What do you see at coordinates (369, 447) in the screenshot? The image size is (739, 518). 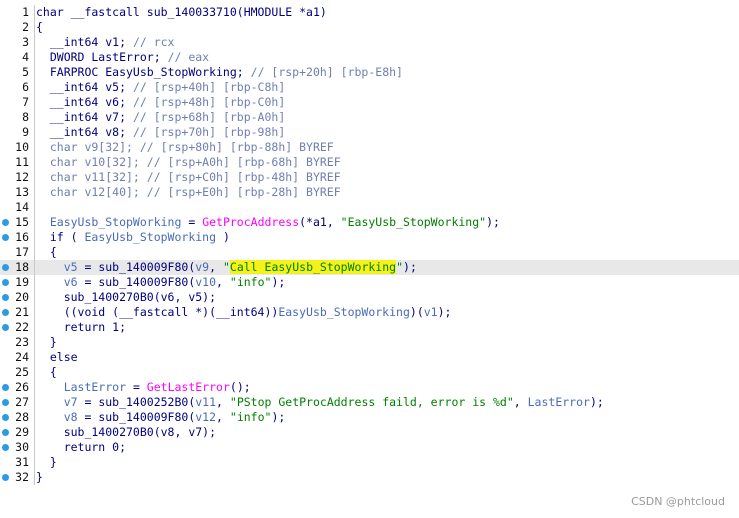 I see `code-line: 30 return 0;` at bounding box center [369, 447].